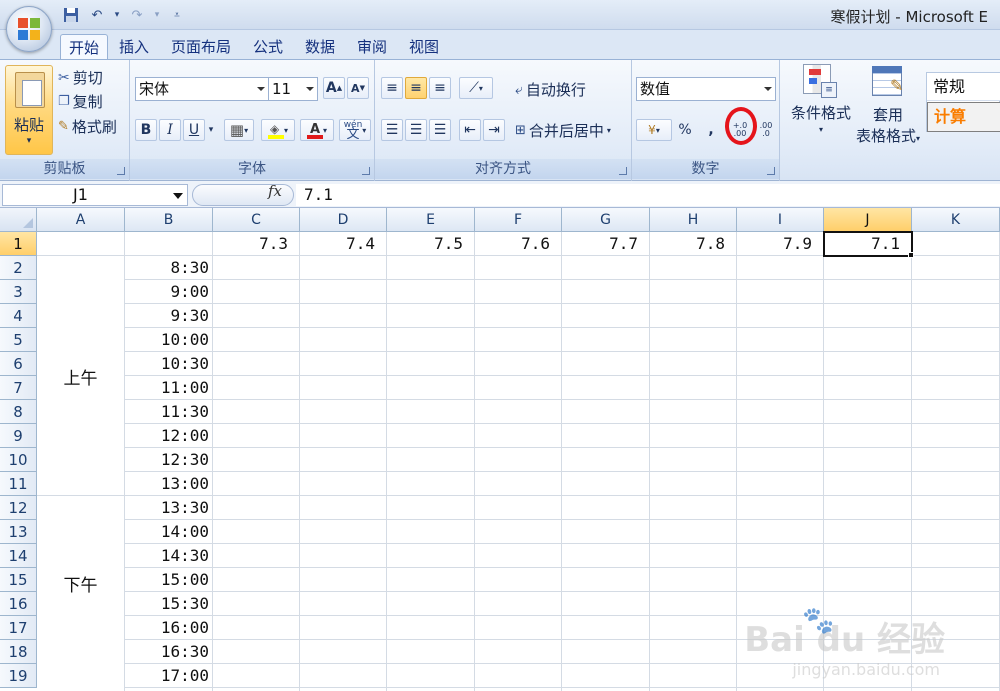  I want to click on conditional-formatting-button: ≡ 条件格式 ▾, so click(821, 99).